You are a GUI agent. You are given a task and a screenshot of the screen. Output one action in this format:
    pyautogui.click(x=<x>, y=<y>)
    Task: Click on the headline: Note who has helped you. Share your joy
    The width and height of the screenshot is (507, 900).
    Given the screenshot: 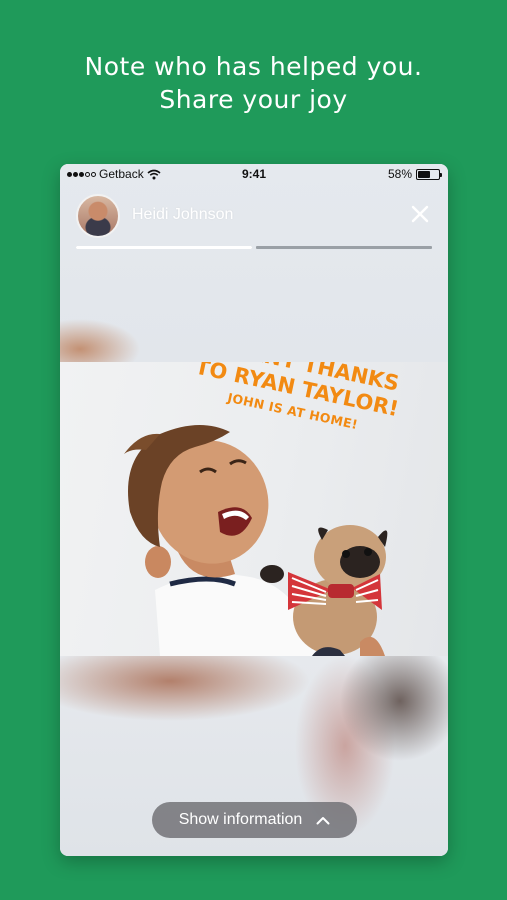 What is the action you would take?
    pyautogui.click(x=253, y=83)
    